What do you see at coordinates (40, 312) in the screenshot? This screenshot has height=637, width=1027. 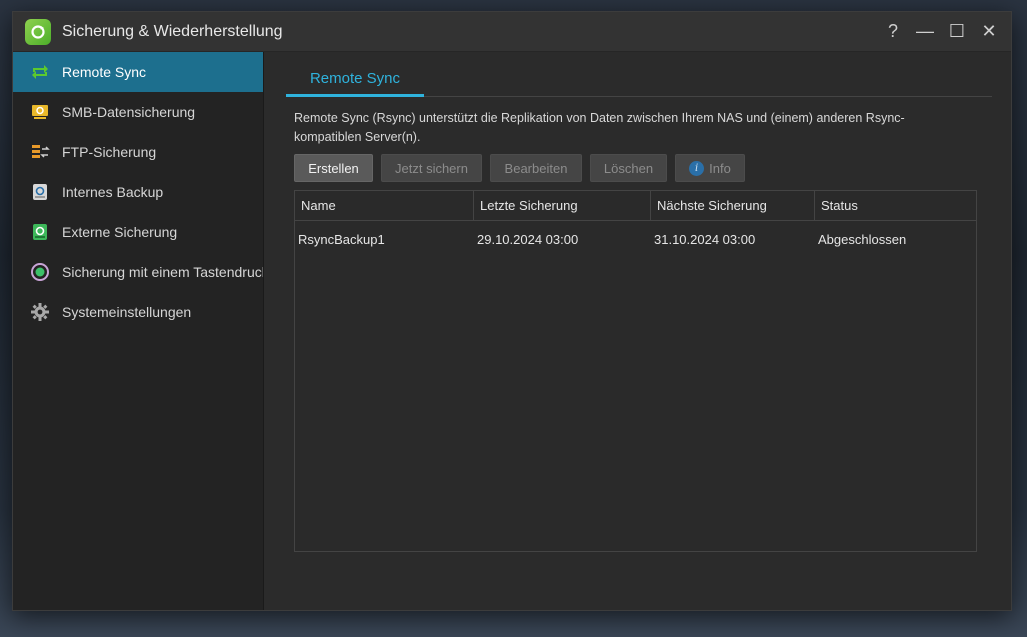 I see `gear-icon` at bounding box center [40, 312].